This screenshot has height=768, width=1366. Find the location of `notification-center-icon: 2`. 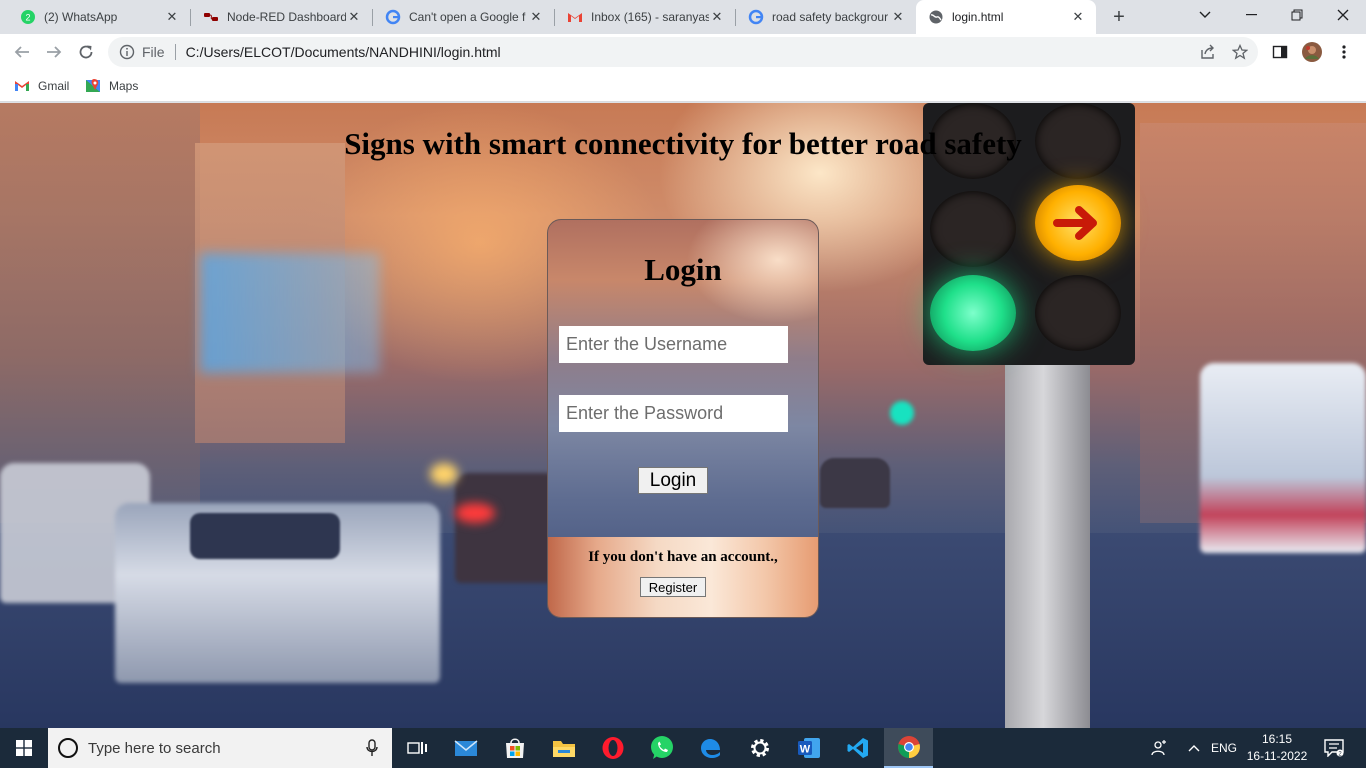

notification-center-icon: 2 is located at coordinates (1334, 748).